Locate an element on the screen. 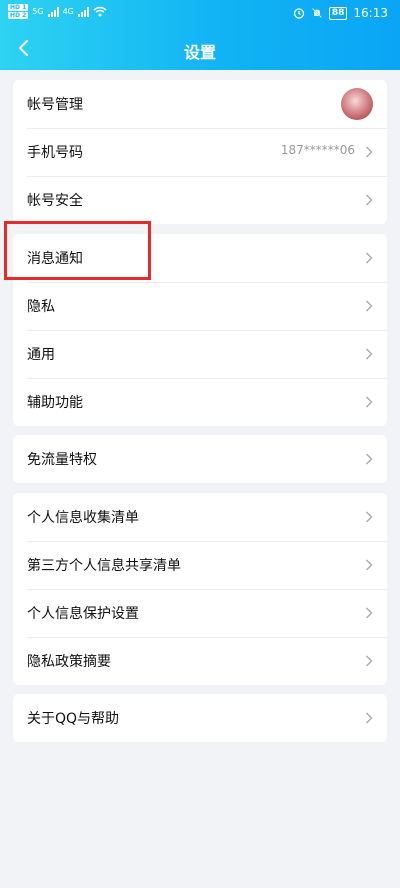 Image resolution: width=400 pixels, height=888 pixels. status-right: 88 16:13 is located at coordinates (340, 13).